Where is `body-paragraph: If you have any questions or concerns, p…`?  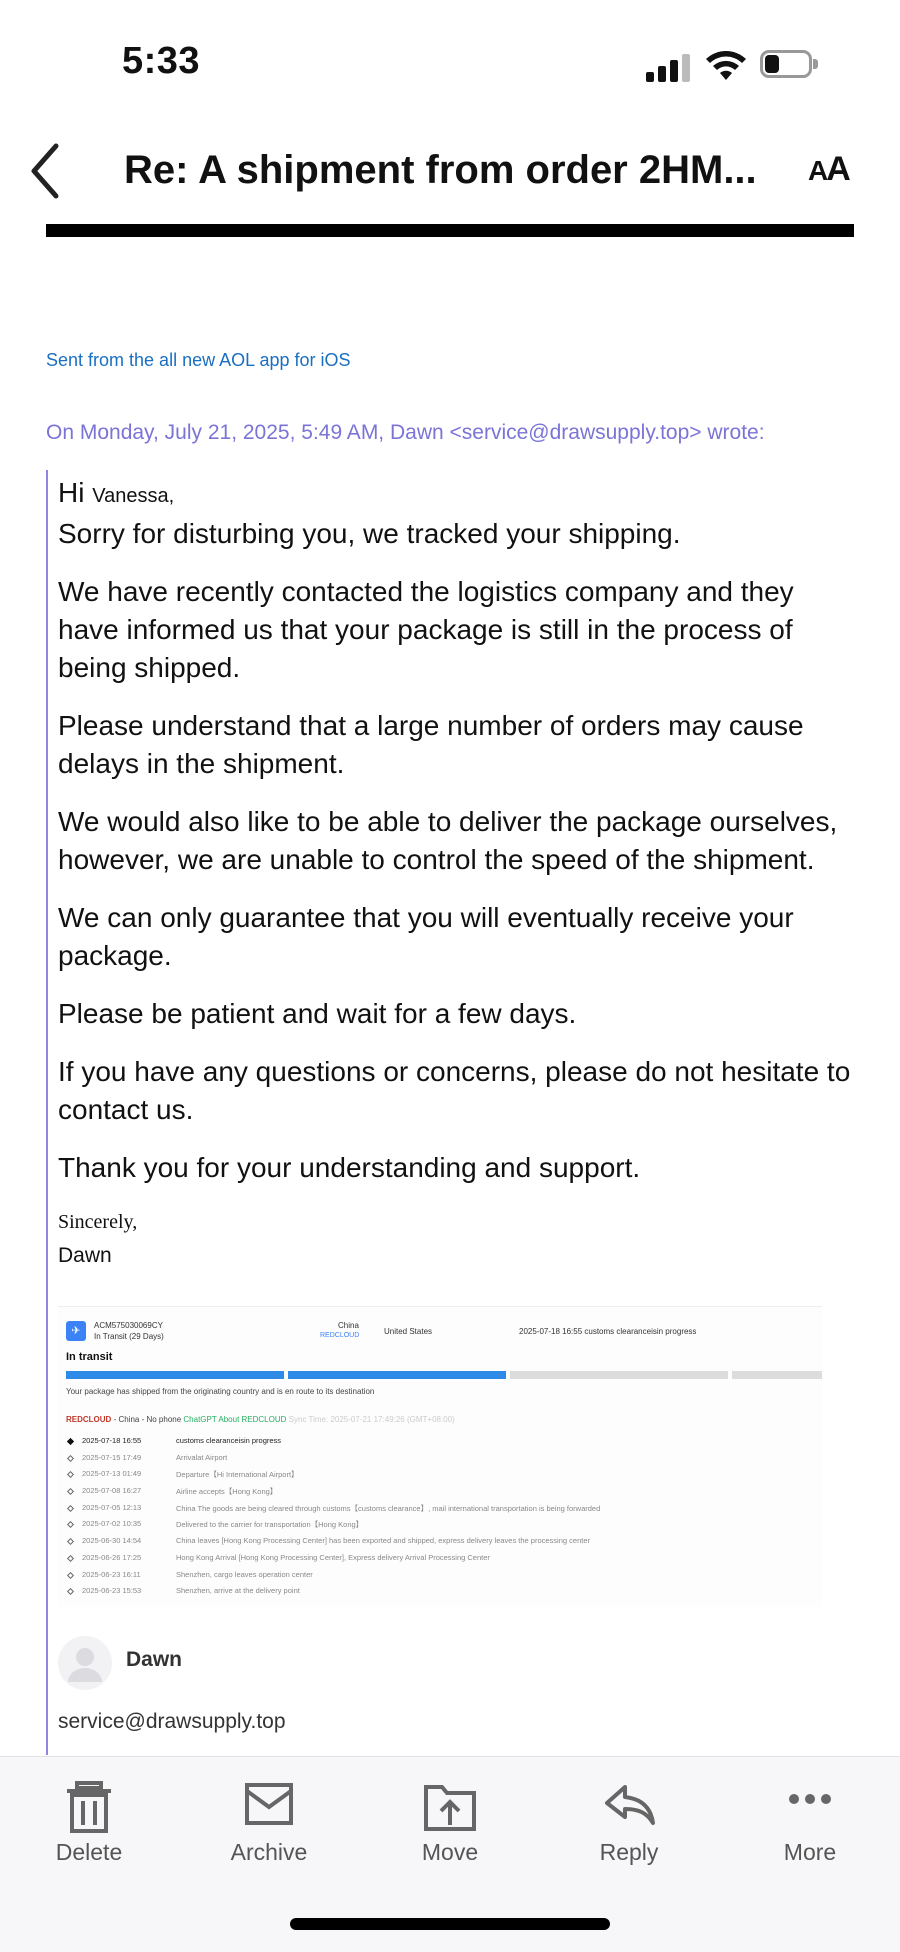 body-paragraph: If you have any questions or concerns, p… is located at coordinates (454, 1090).